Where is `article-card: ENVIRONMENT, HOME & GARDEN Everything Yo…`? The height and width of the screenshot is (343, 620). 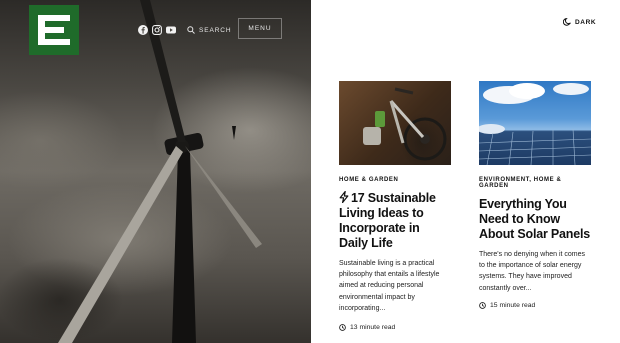
article-card: ENVIRONMENT, HOME & GARDEN Everything Yo… is located at coordinates (535, 195).